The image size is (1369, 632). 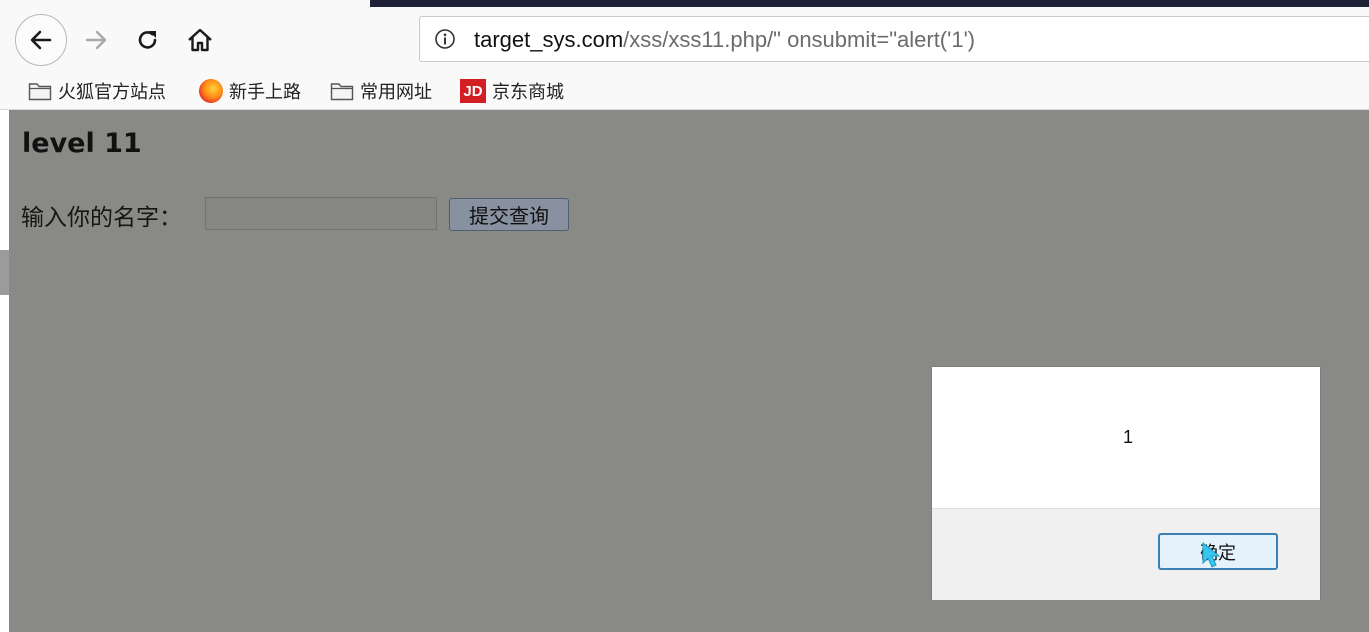 What do you see at coordinates (185, 3) in the screenshot?
I see `tab-strip-area` at bounding box center [185, 3].